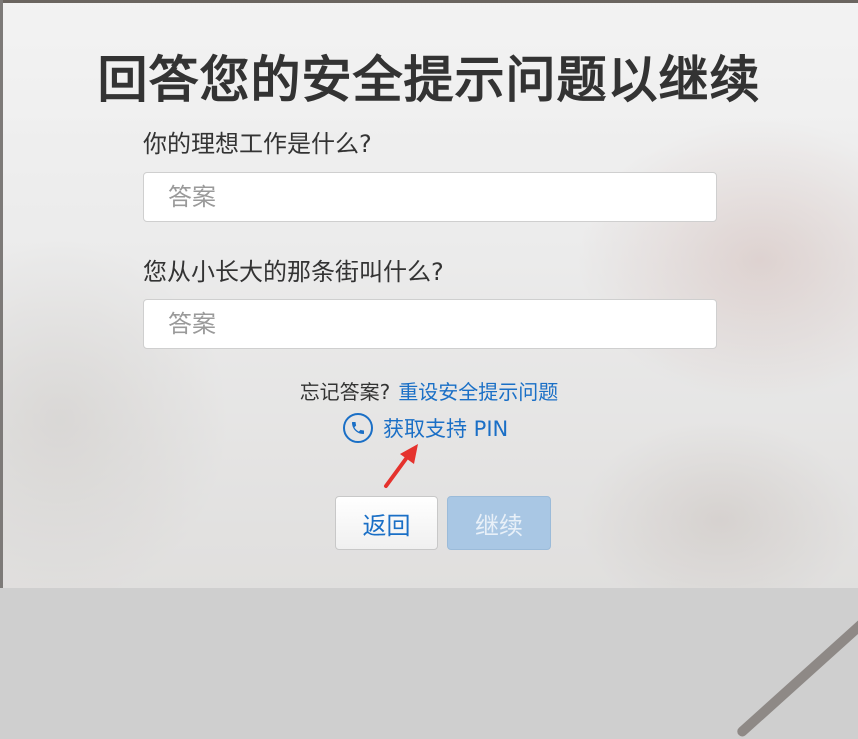 The image size is (858, 739). Describe the element at coordinates (358, 428) in the screenshot. I see `phone-icon` at that location.